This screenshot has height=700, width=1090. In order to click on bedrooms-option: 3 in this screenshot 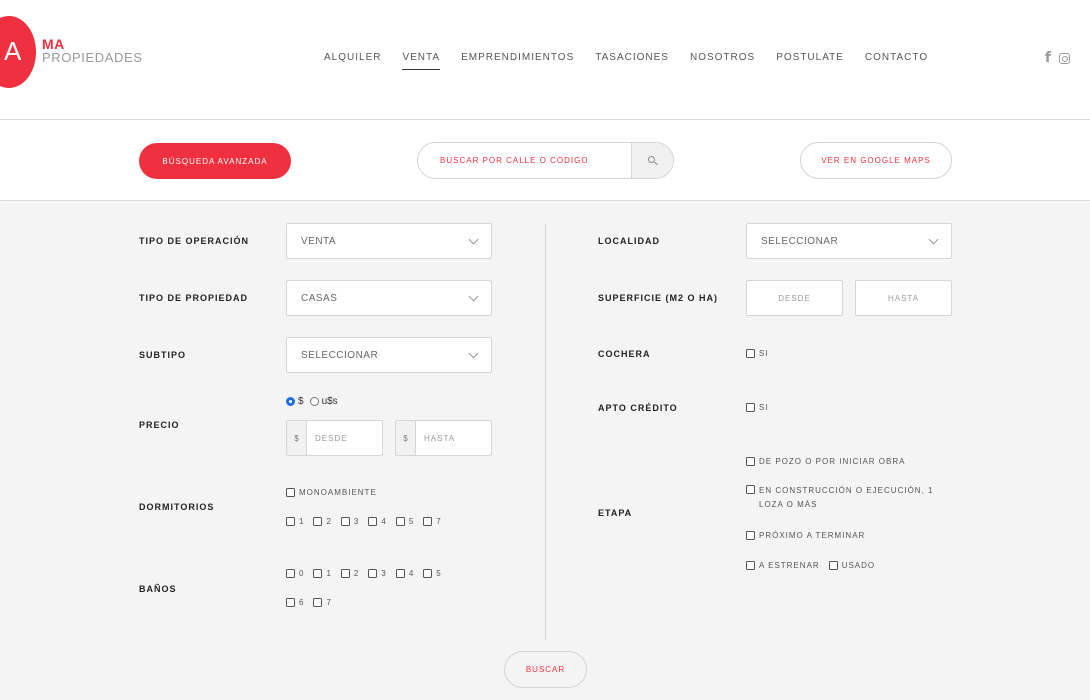, I will do `click(349, 521)`.